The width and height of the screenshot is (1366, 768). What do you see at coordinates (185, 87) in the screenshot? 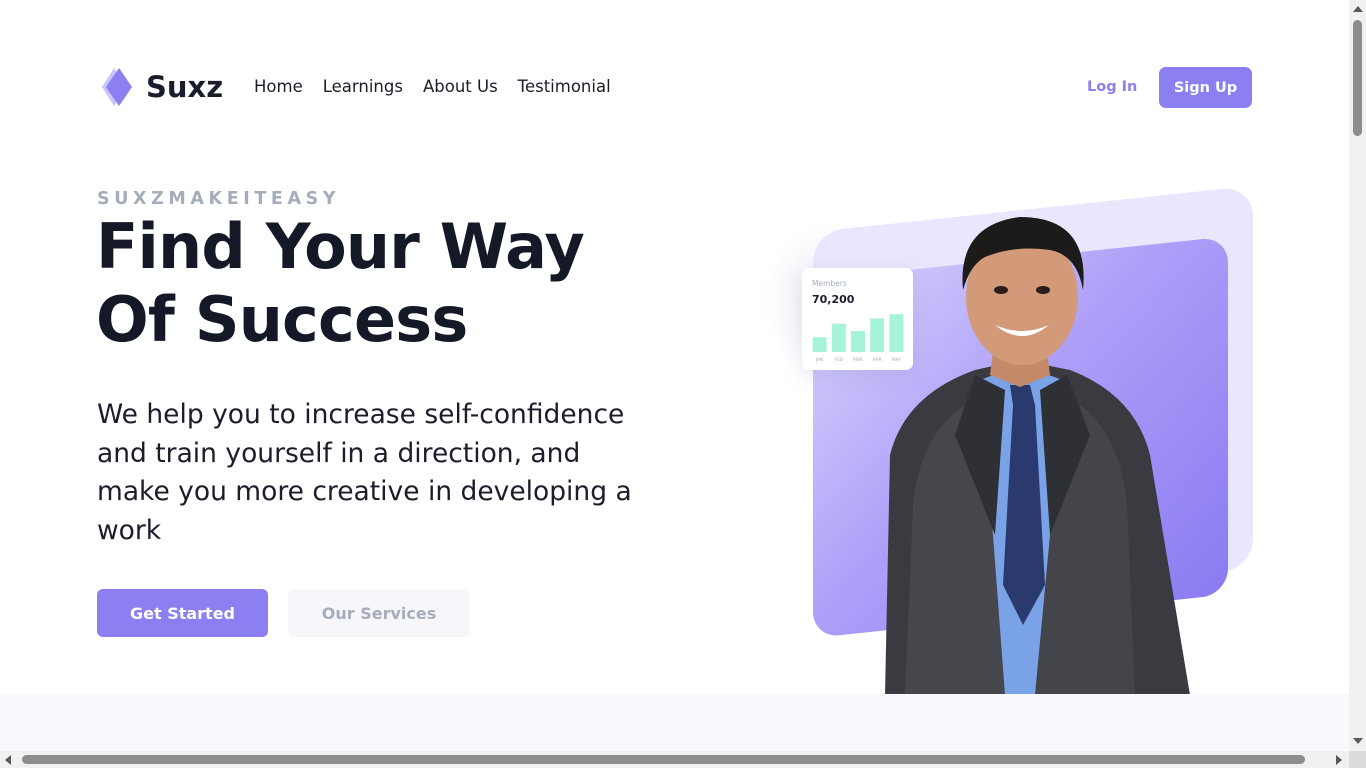
I see `brand-name: Suxz` at bounding box center [185, 87].